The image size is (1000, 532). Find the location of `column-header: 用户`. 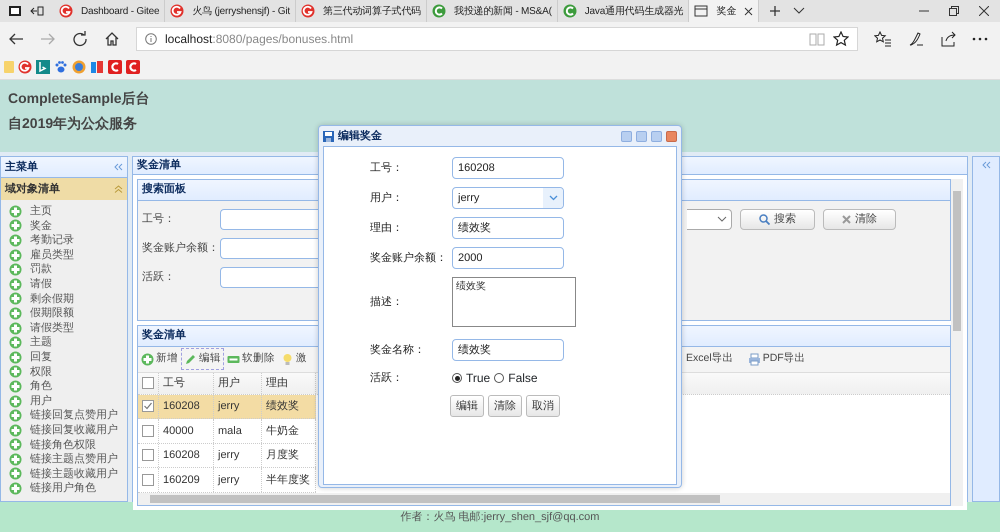

column-header: 用户 is located at coordinates (238, 383).